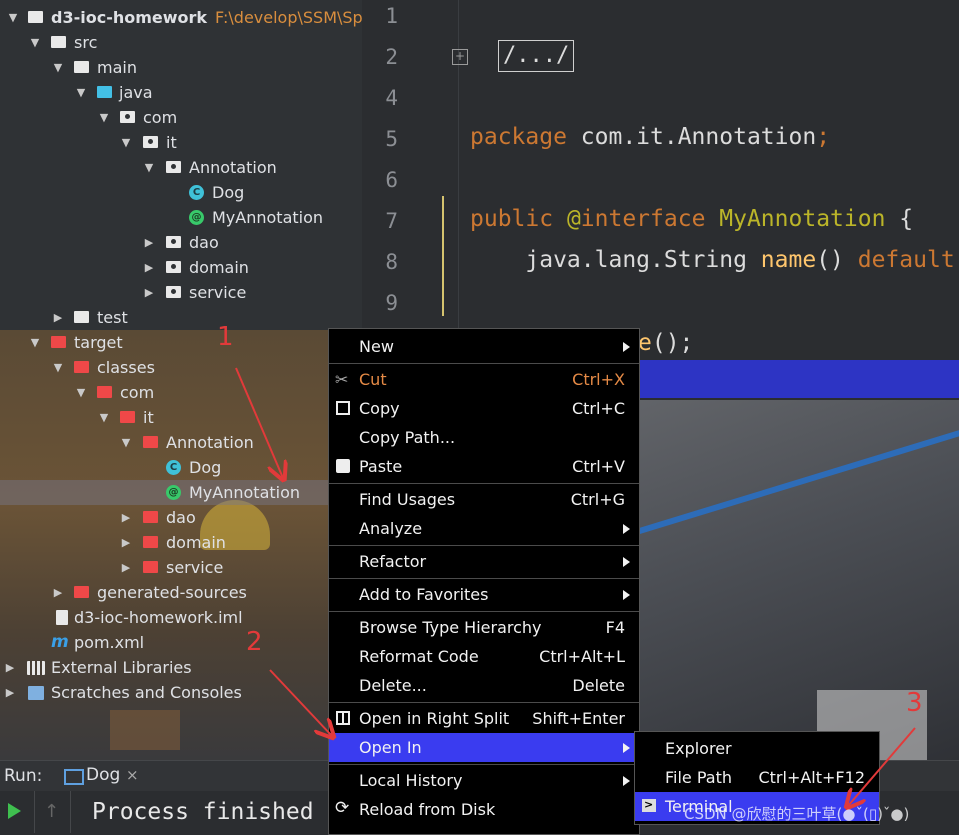 The image size is (959, 835). I want to click on tree-item-target-dog: C Dog, so click(181, 467).